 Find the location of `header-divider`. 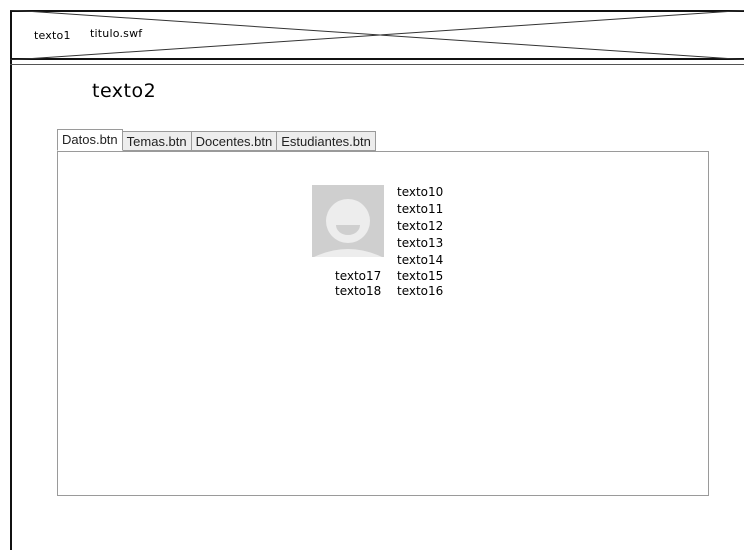

header-divider is located at coordinates (377, 64).